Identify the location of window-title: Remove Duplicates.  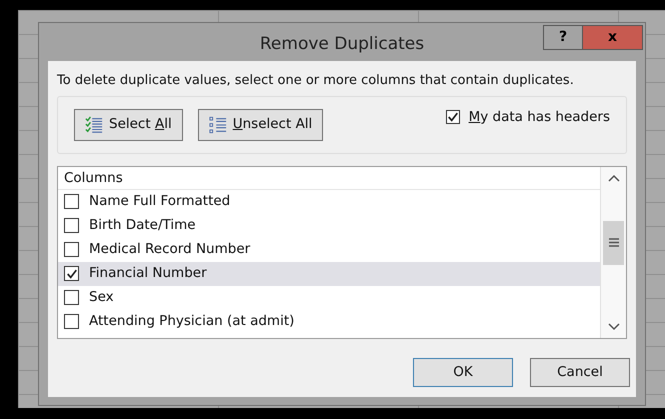
(342, 44).